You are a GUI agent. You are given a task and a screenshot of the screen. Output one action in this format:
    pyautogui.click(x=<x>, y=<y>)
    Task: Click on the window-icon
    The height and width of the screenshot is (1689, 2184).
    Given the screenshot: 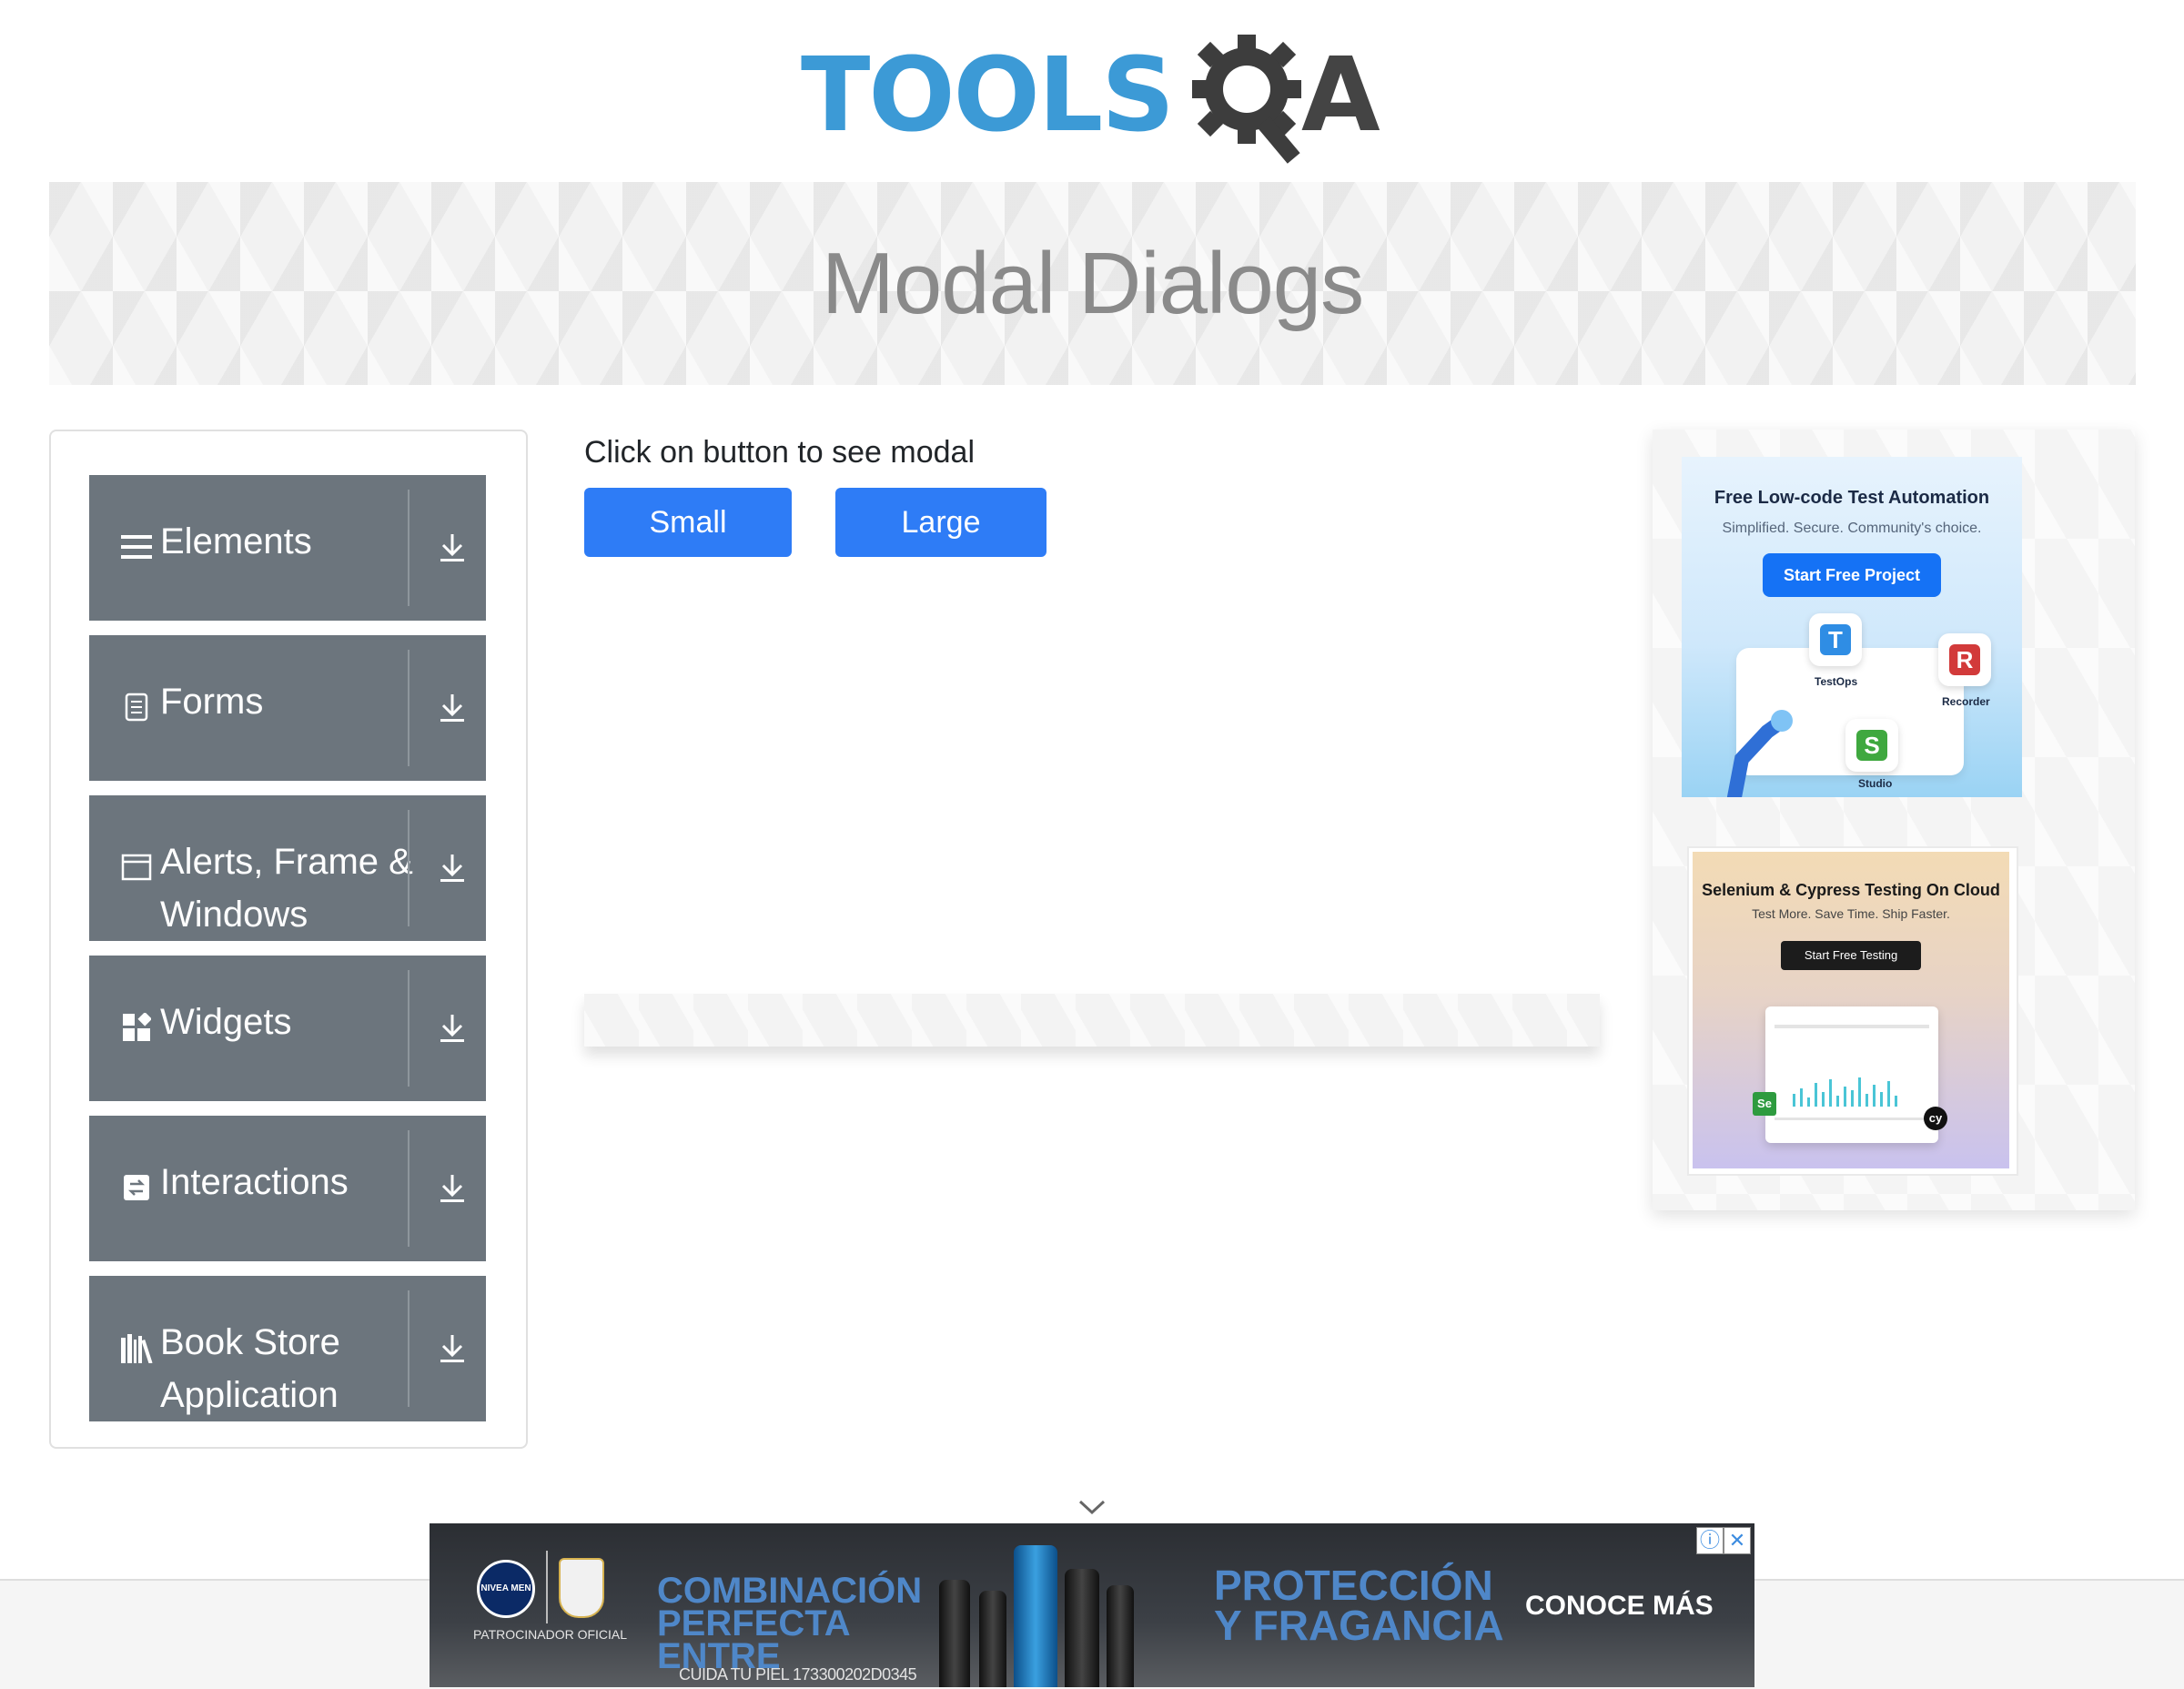 What is the action you would take?
    pyautogui.click(x=136, y=867)
    